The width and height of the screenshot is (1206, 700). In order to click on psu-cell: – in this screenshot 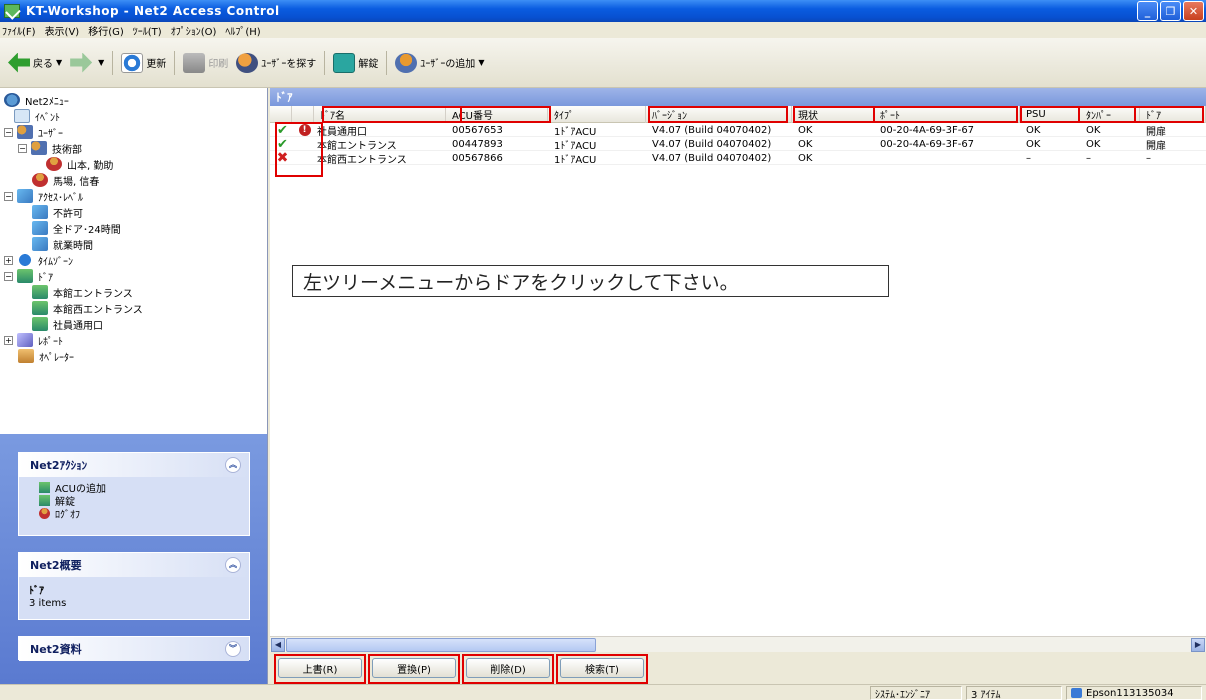, I will do `click(1028, 158)`.